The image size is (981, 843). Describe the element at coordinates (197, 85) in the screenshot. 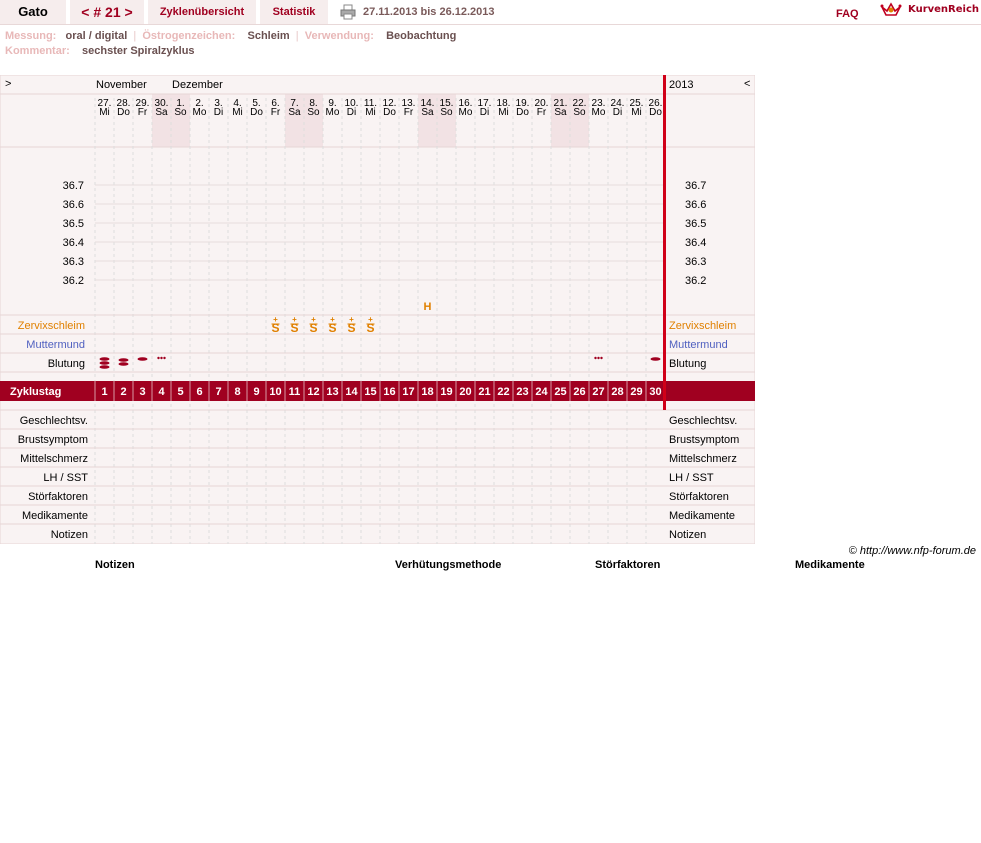

I see `month-label: Dezember` at that location.